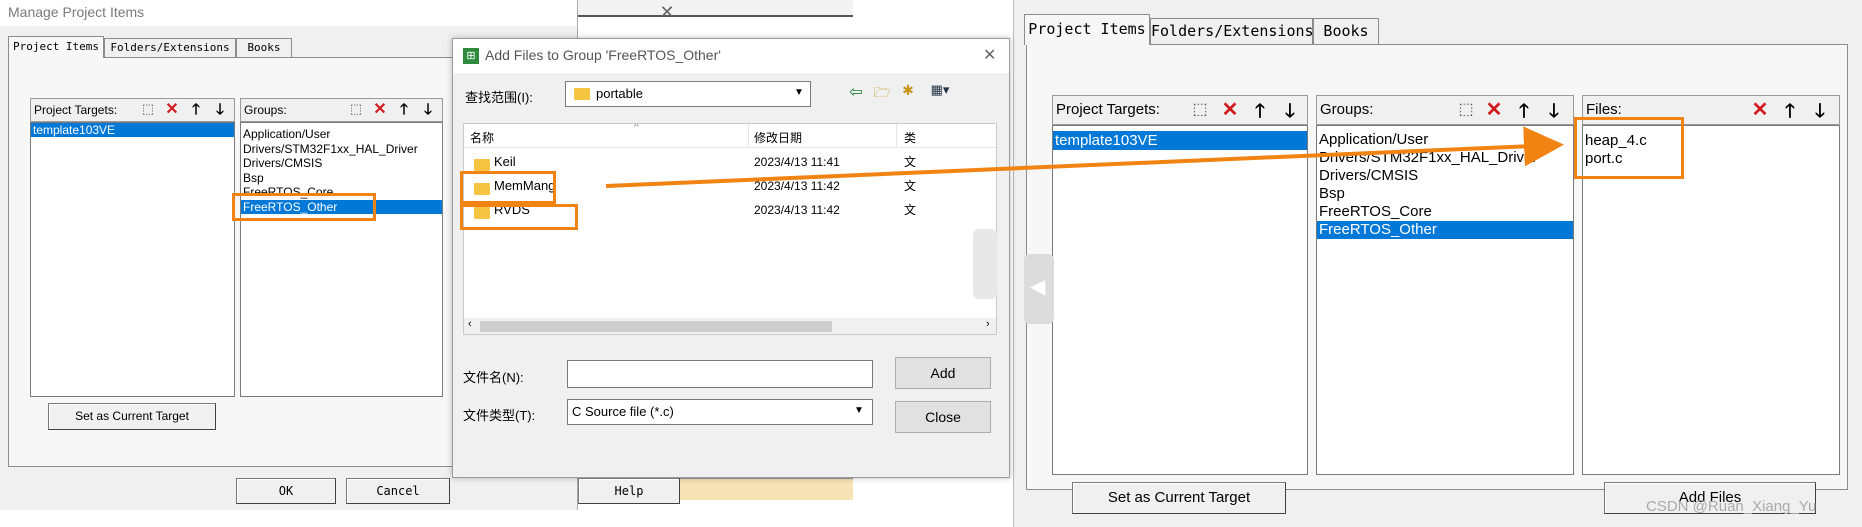  What do you see at coordinates (1731, 506) in the screenshot?
I see `watermark: CSDN @Ruan_Xiang_Yu` at bounding box center [1731, 506].